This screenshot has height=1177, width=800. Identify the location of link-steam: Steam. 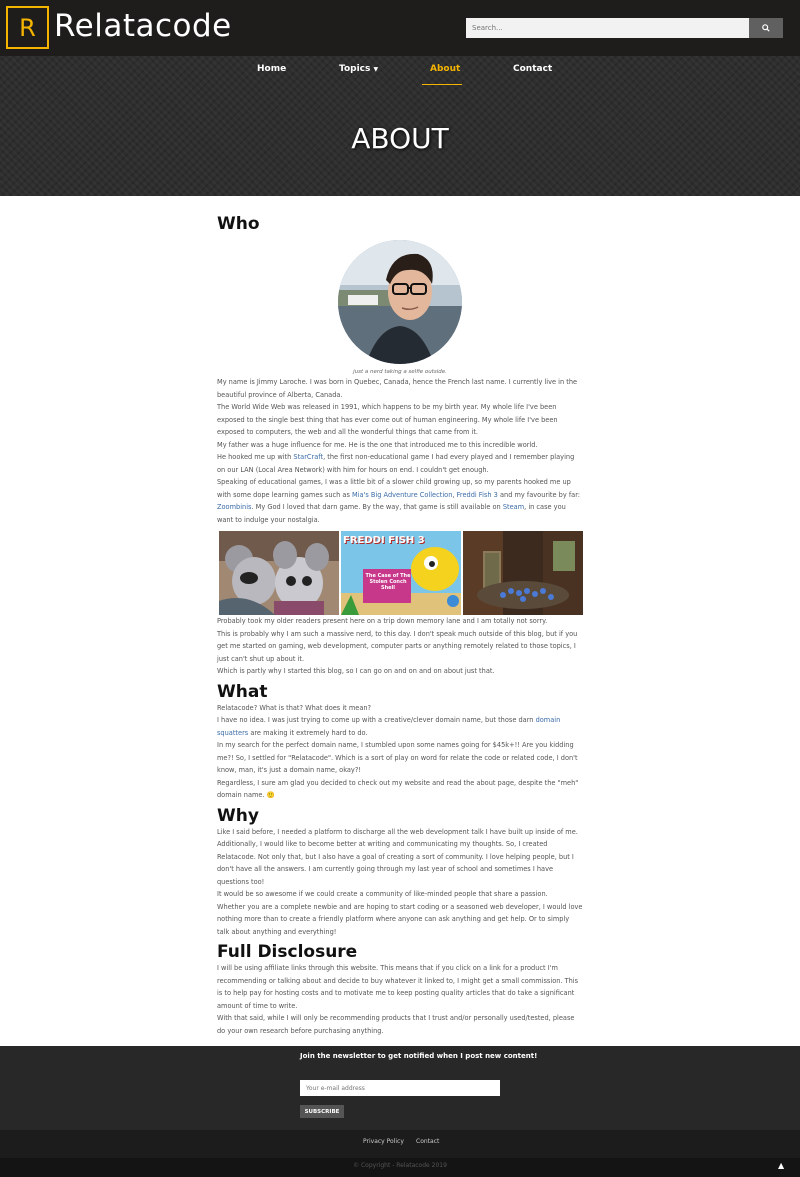
(513, 507).